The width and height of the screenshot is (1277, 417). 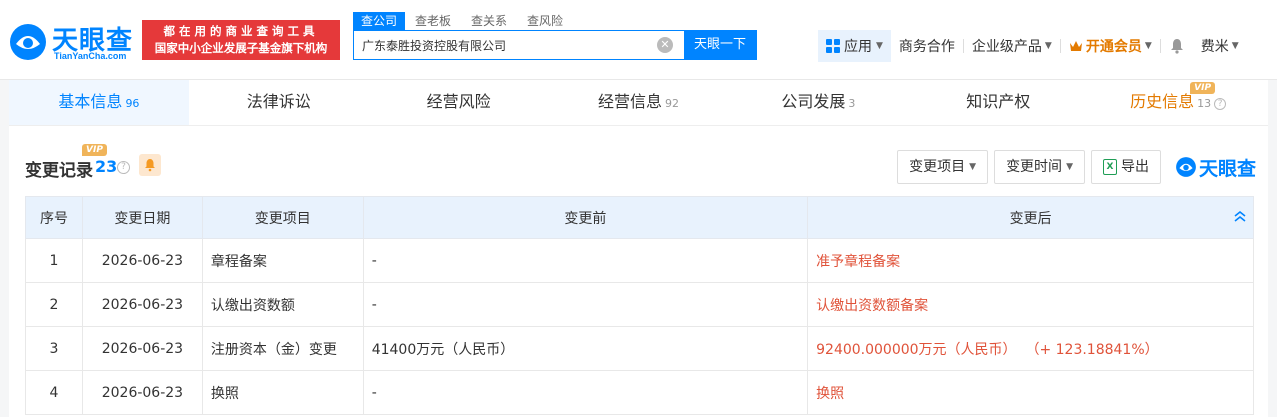 I want to click on section-vip-badge: VIP, so click(x=94, y=150).